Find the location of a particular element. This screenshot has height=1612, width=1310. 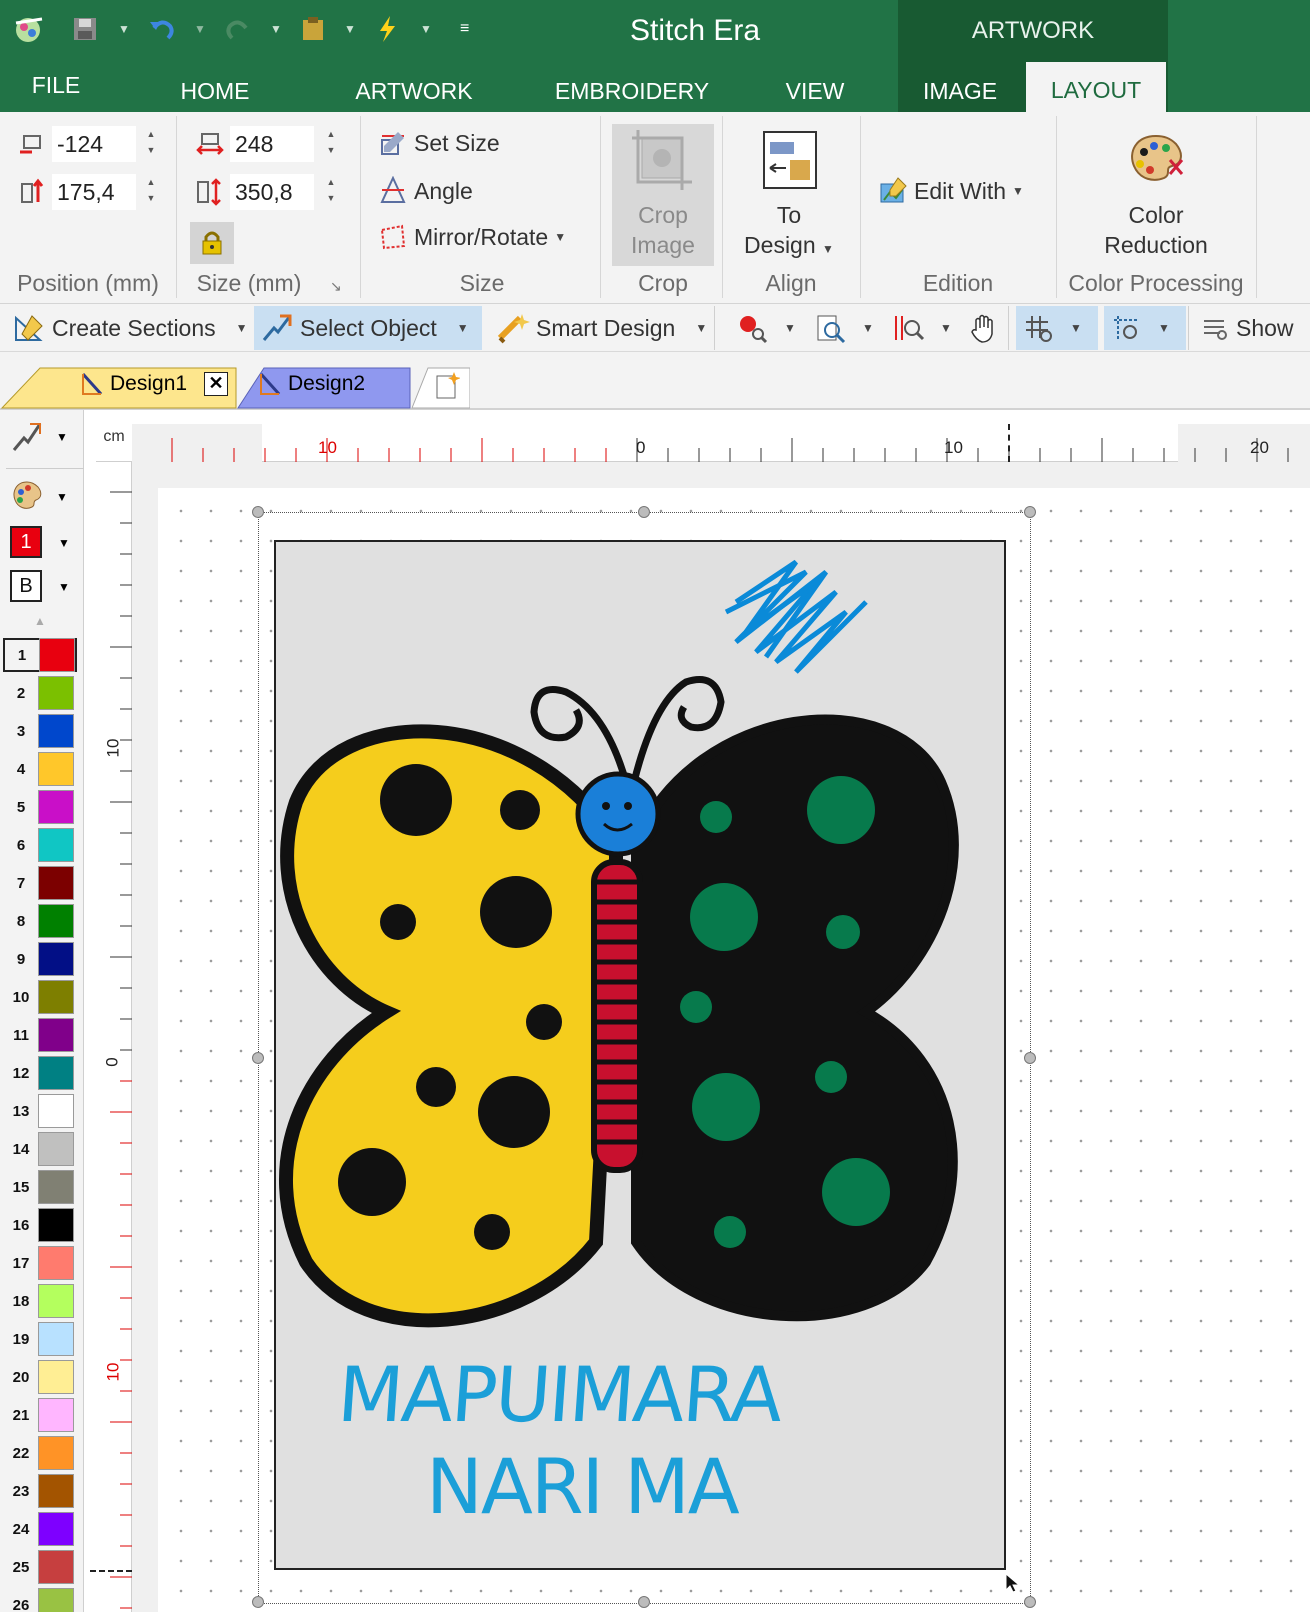

redo-icon is located at coordinates (238, 29).